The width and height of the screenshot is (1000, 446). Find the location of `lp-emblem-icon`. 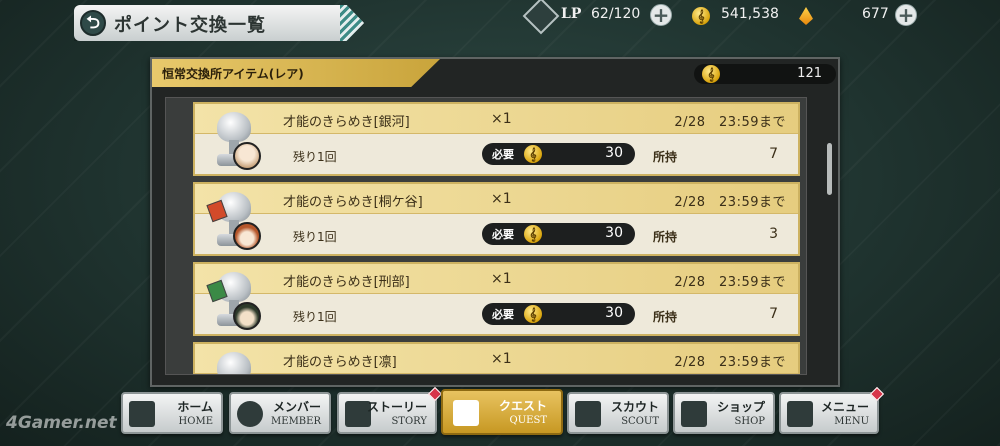

lp-emblem-icon is located at coordinates (541, 17).